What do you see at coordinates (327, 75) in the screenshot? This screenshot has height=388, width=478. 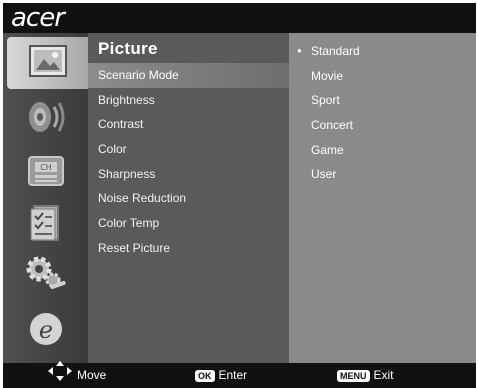 I see `option-label: Movie` at bounding box center [327, 75].